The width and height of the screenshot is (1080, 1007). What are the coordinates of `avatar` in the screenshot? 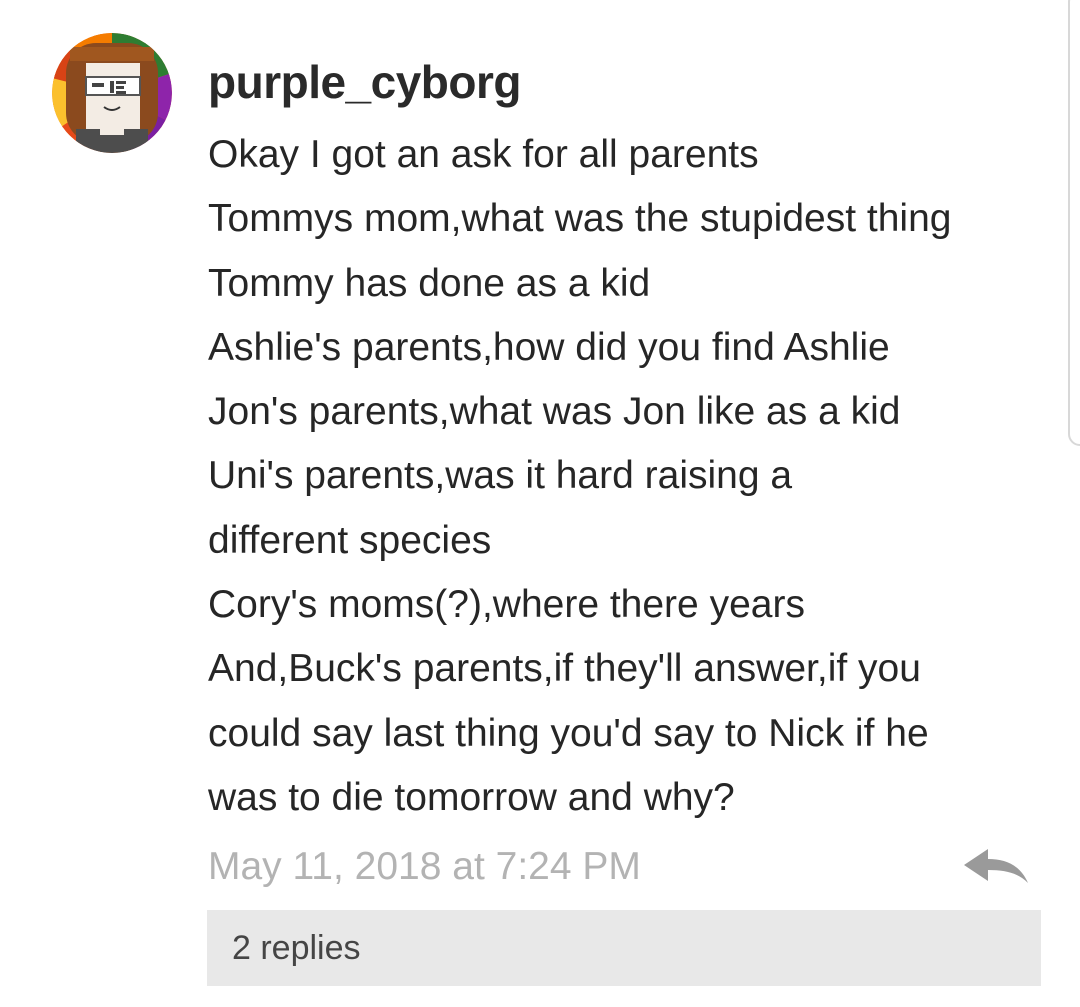 It's located at (112, 93).